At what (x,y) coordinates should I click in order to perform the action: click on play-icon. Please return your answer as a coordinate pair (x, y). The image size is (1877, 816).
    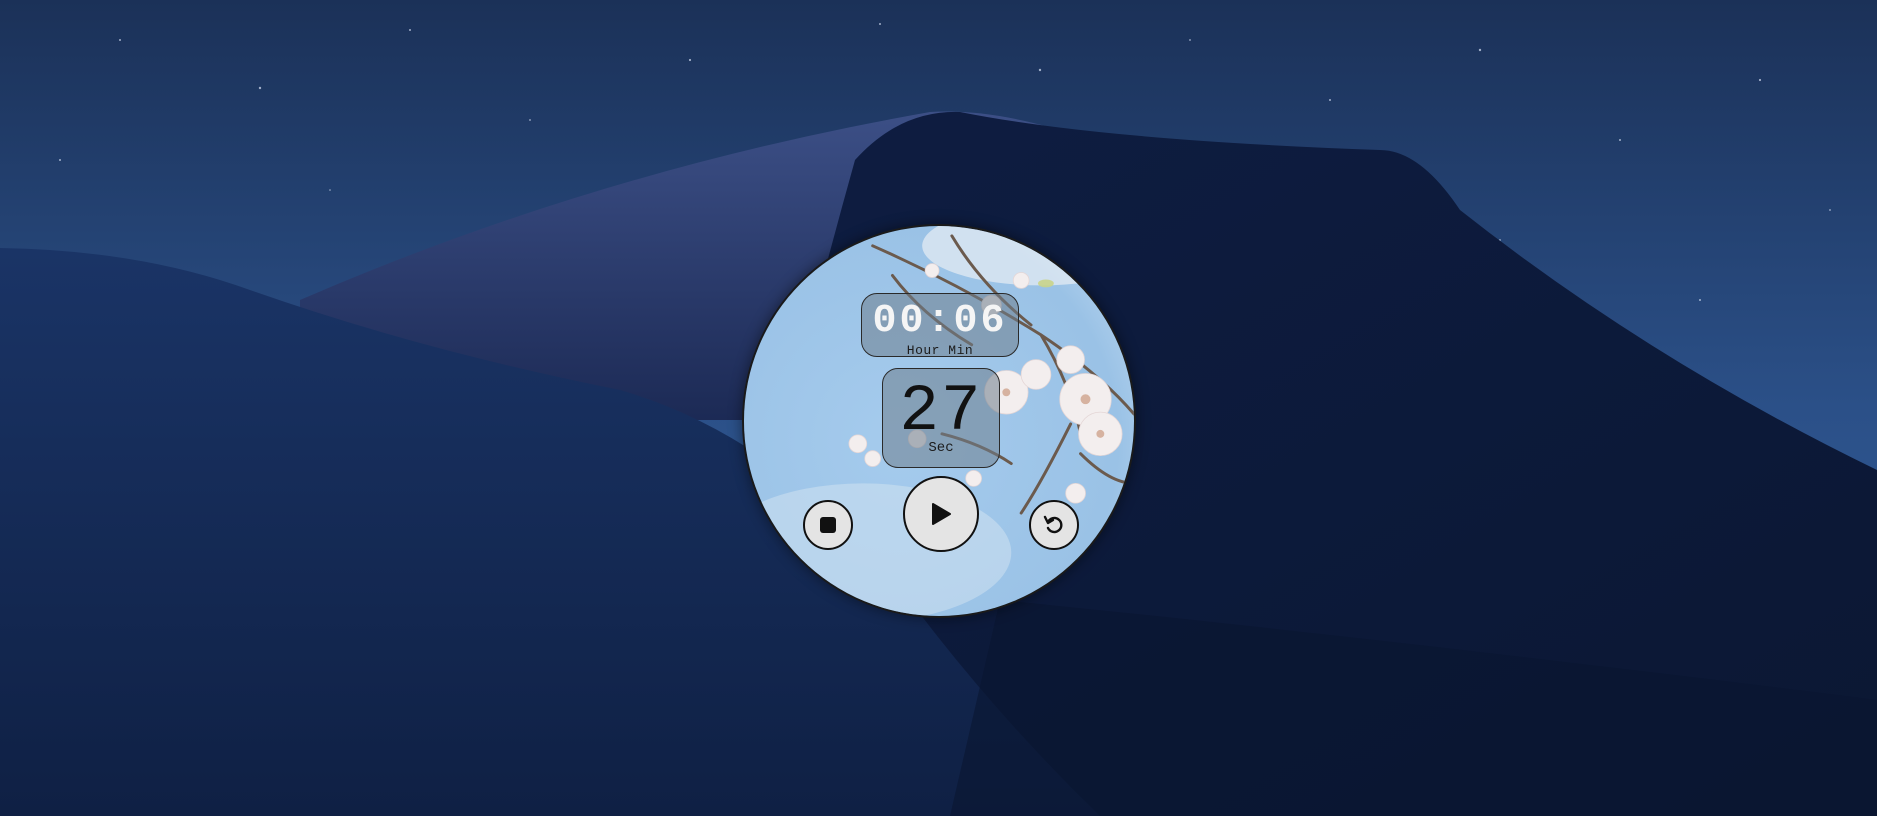
    Looking at the image, I should click on (941, 514).